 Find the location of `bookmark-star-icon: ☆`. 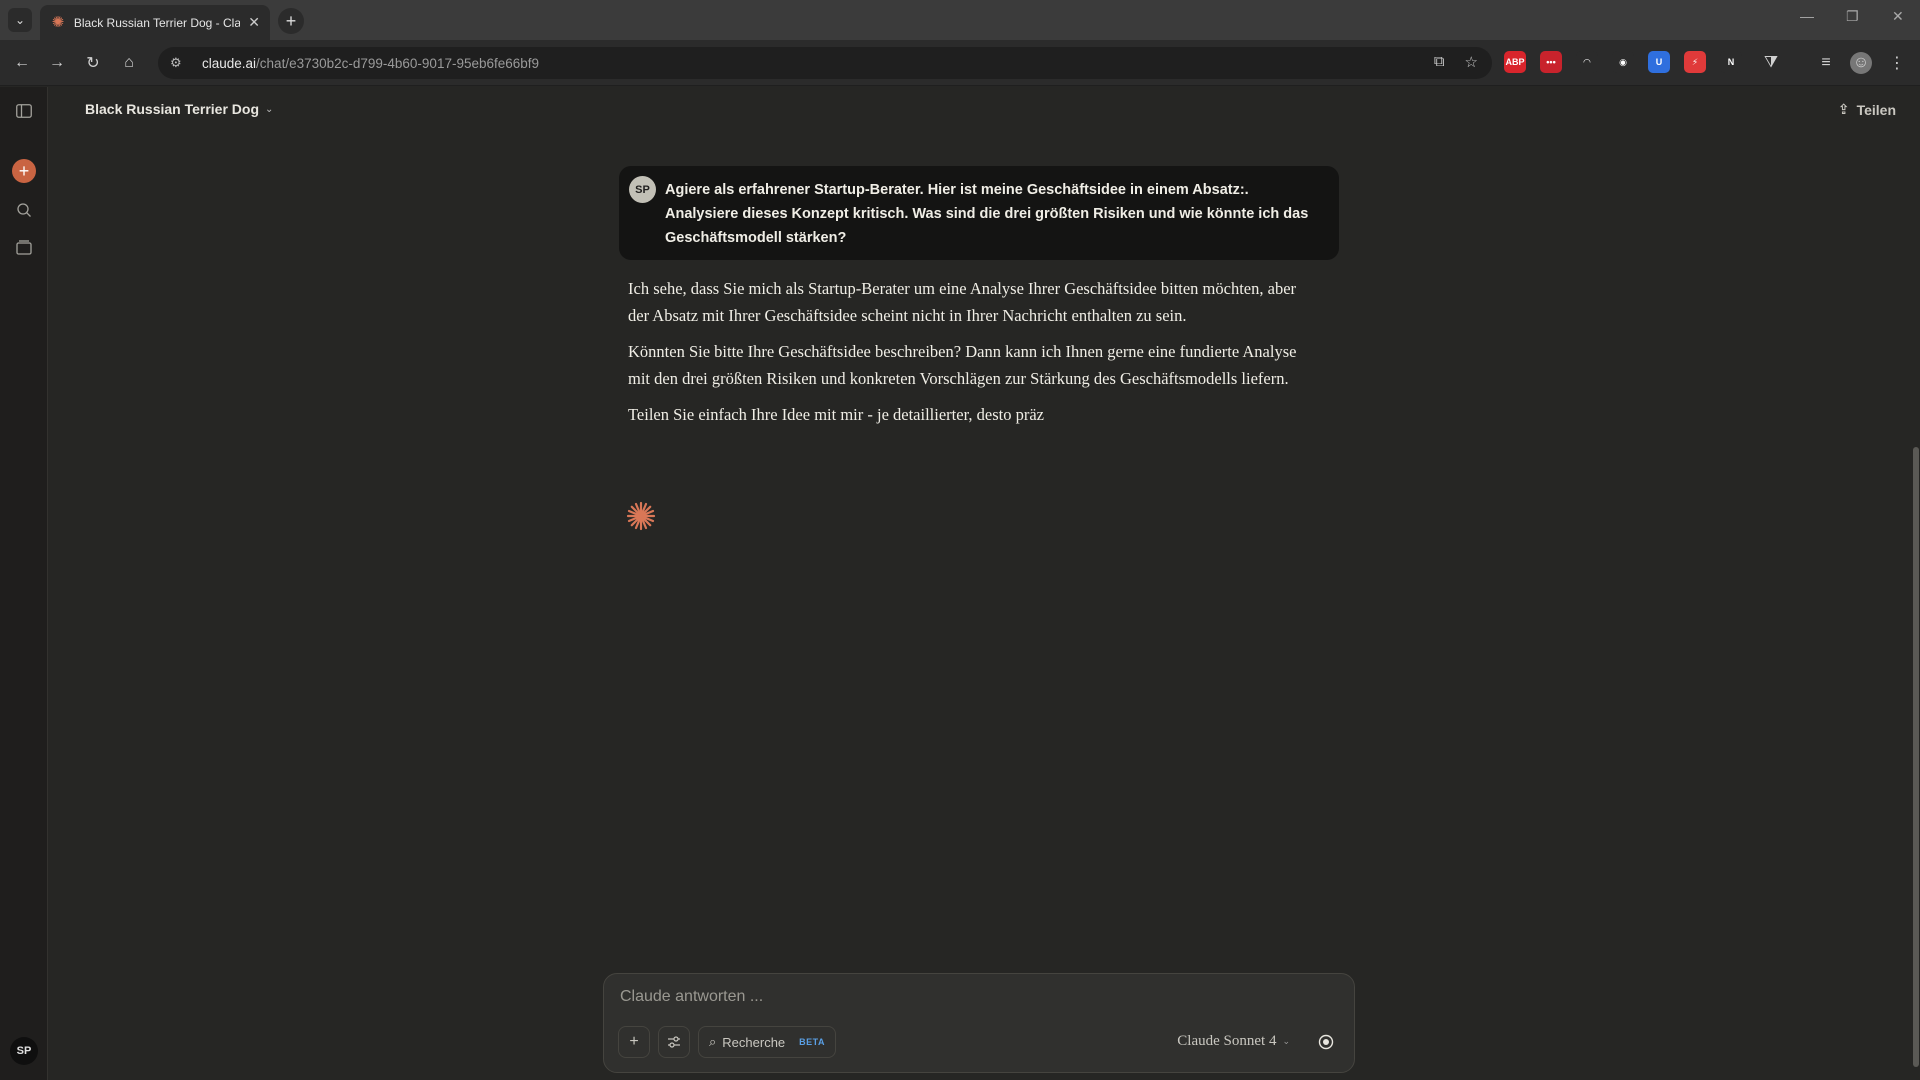

bookmark-star-icon: ☆ is located at coordinates (1471, 62).